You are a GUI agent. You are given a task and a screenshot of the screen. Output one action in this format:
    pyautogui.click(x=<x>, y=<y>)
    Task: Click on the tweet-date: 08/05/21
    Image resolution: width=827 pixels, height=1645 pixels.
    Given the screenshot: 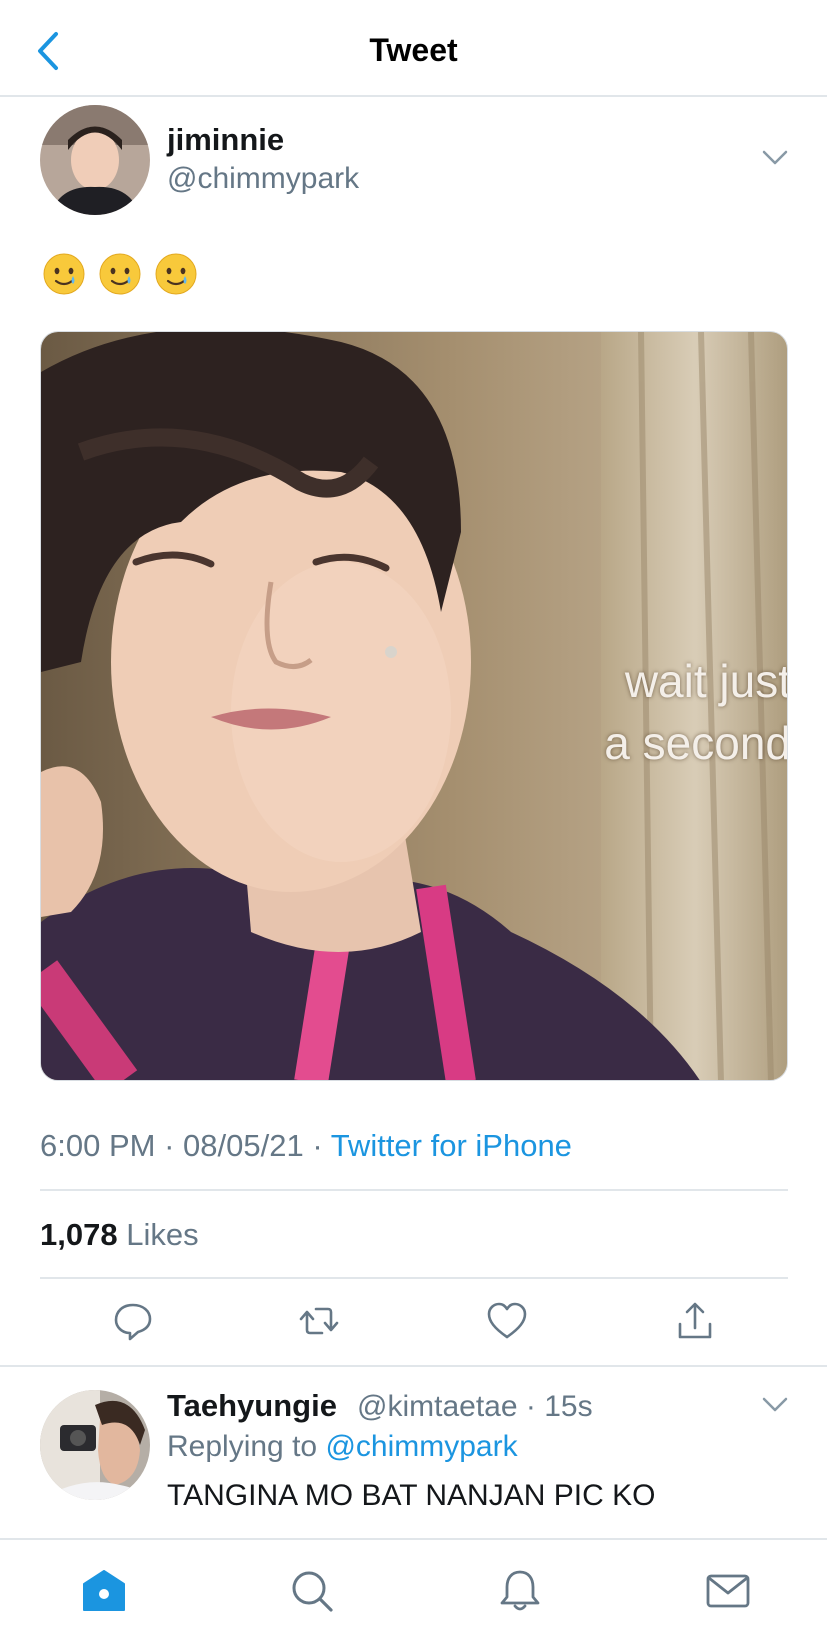 What is the action you would take?
    pyautogui.click(x=243, y=1145)
    